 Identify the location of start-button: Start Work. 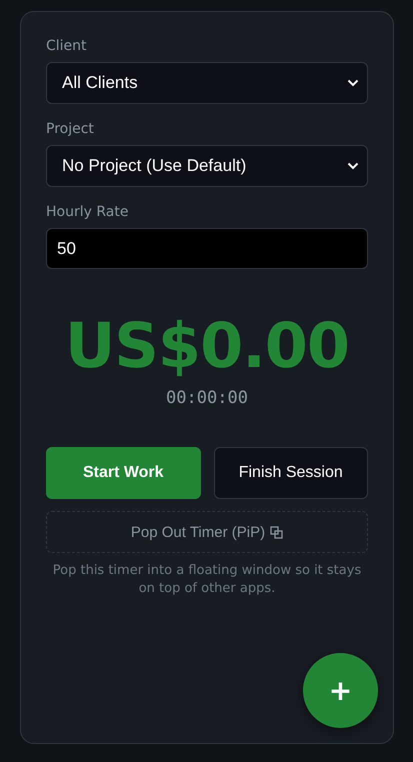
(123, 473).